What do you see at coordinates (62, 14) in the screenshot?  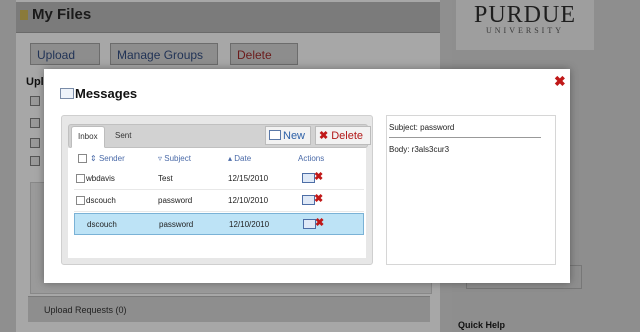 I see `page-title: My Files` at bounding box center [62, 14].